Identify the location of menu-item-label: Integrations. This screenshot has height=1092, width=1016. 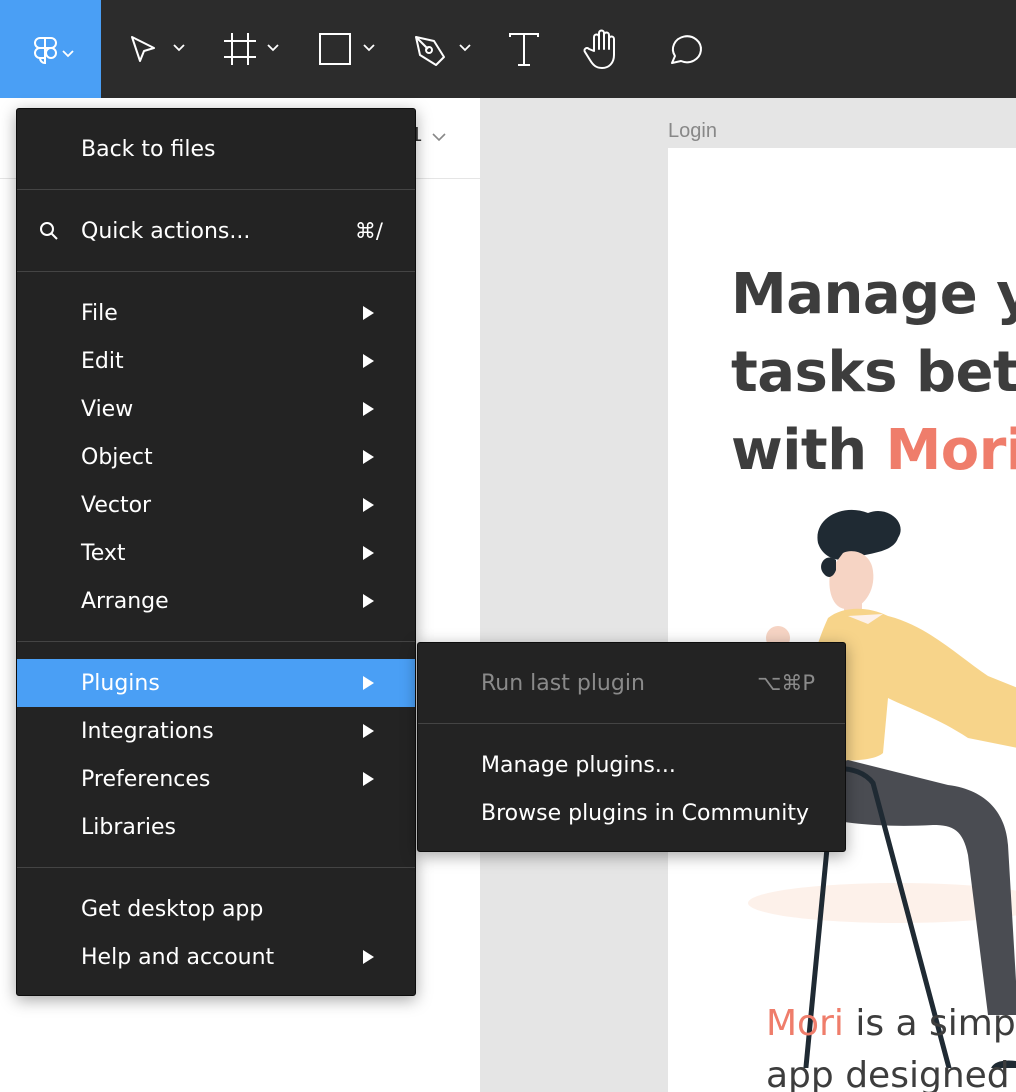
(147, 731).